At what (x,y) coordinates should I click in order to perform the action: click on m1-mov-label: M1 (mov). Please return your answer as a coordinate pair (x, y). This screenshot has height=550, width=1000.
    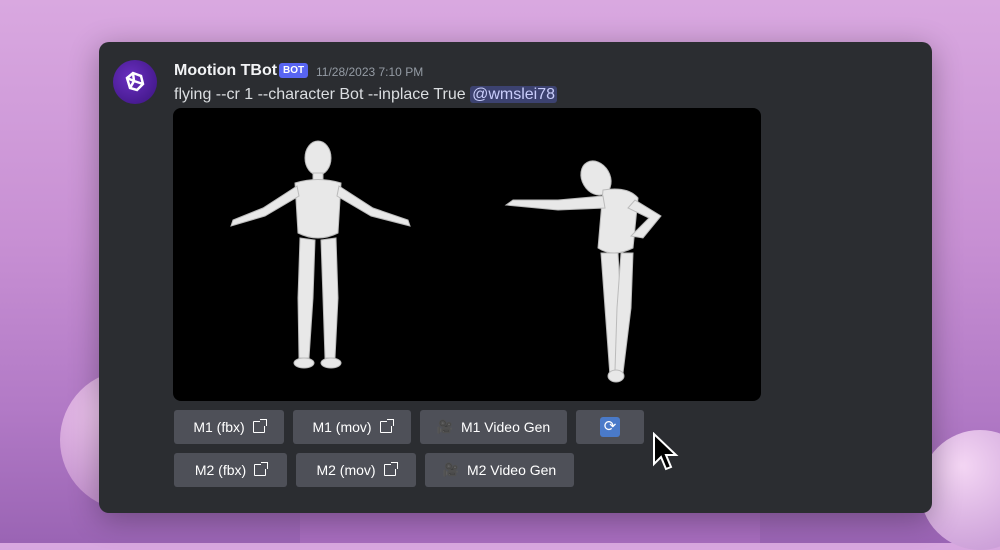
    Looking at the image, I should click on (342, 427).